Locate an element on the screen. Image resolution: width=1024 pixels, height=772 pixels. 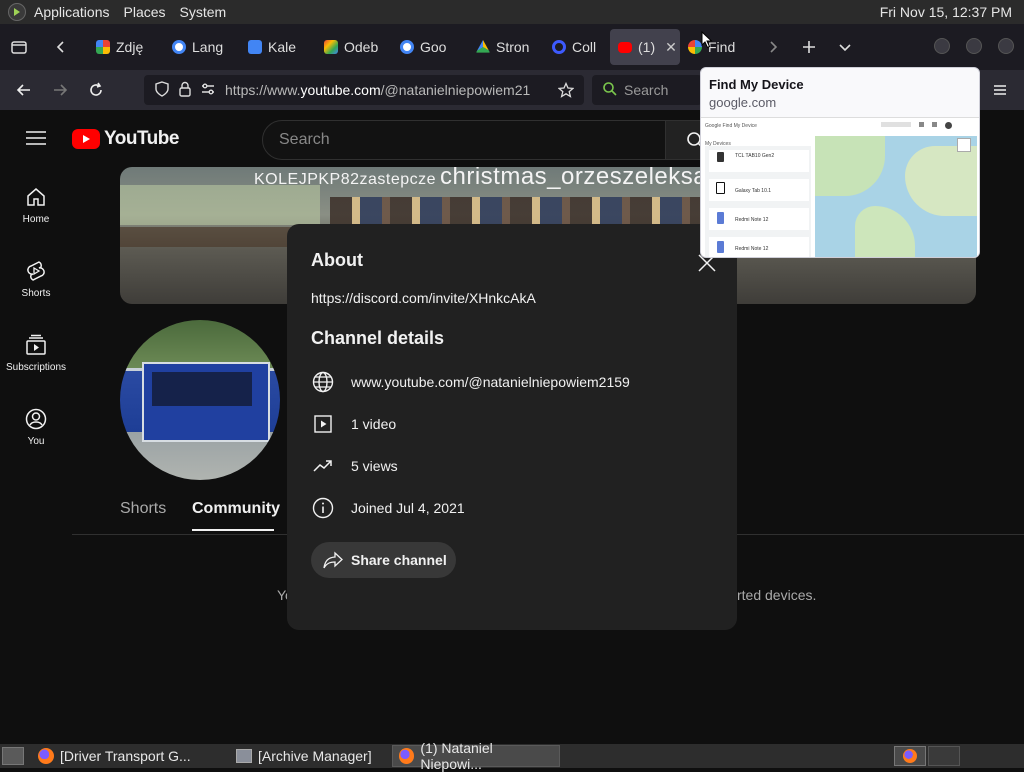
calendar-icon is located at coordinates (255, 47).